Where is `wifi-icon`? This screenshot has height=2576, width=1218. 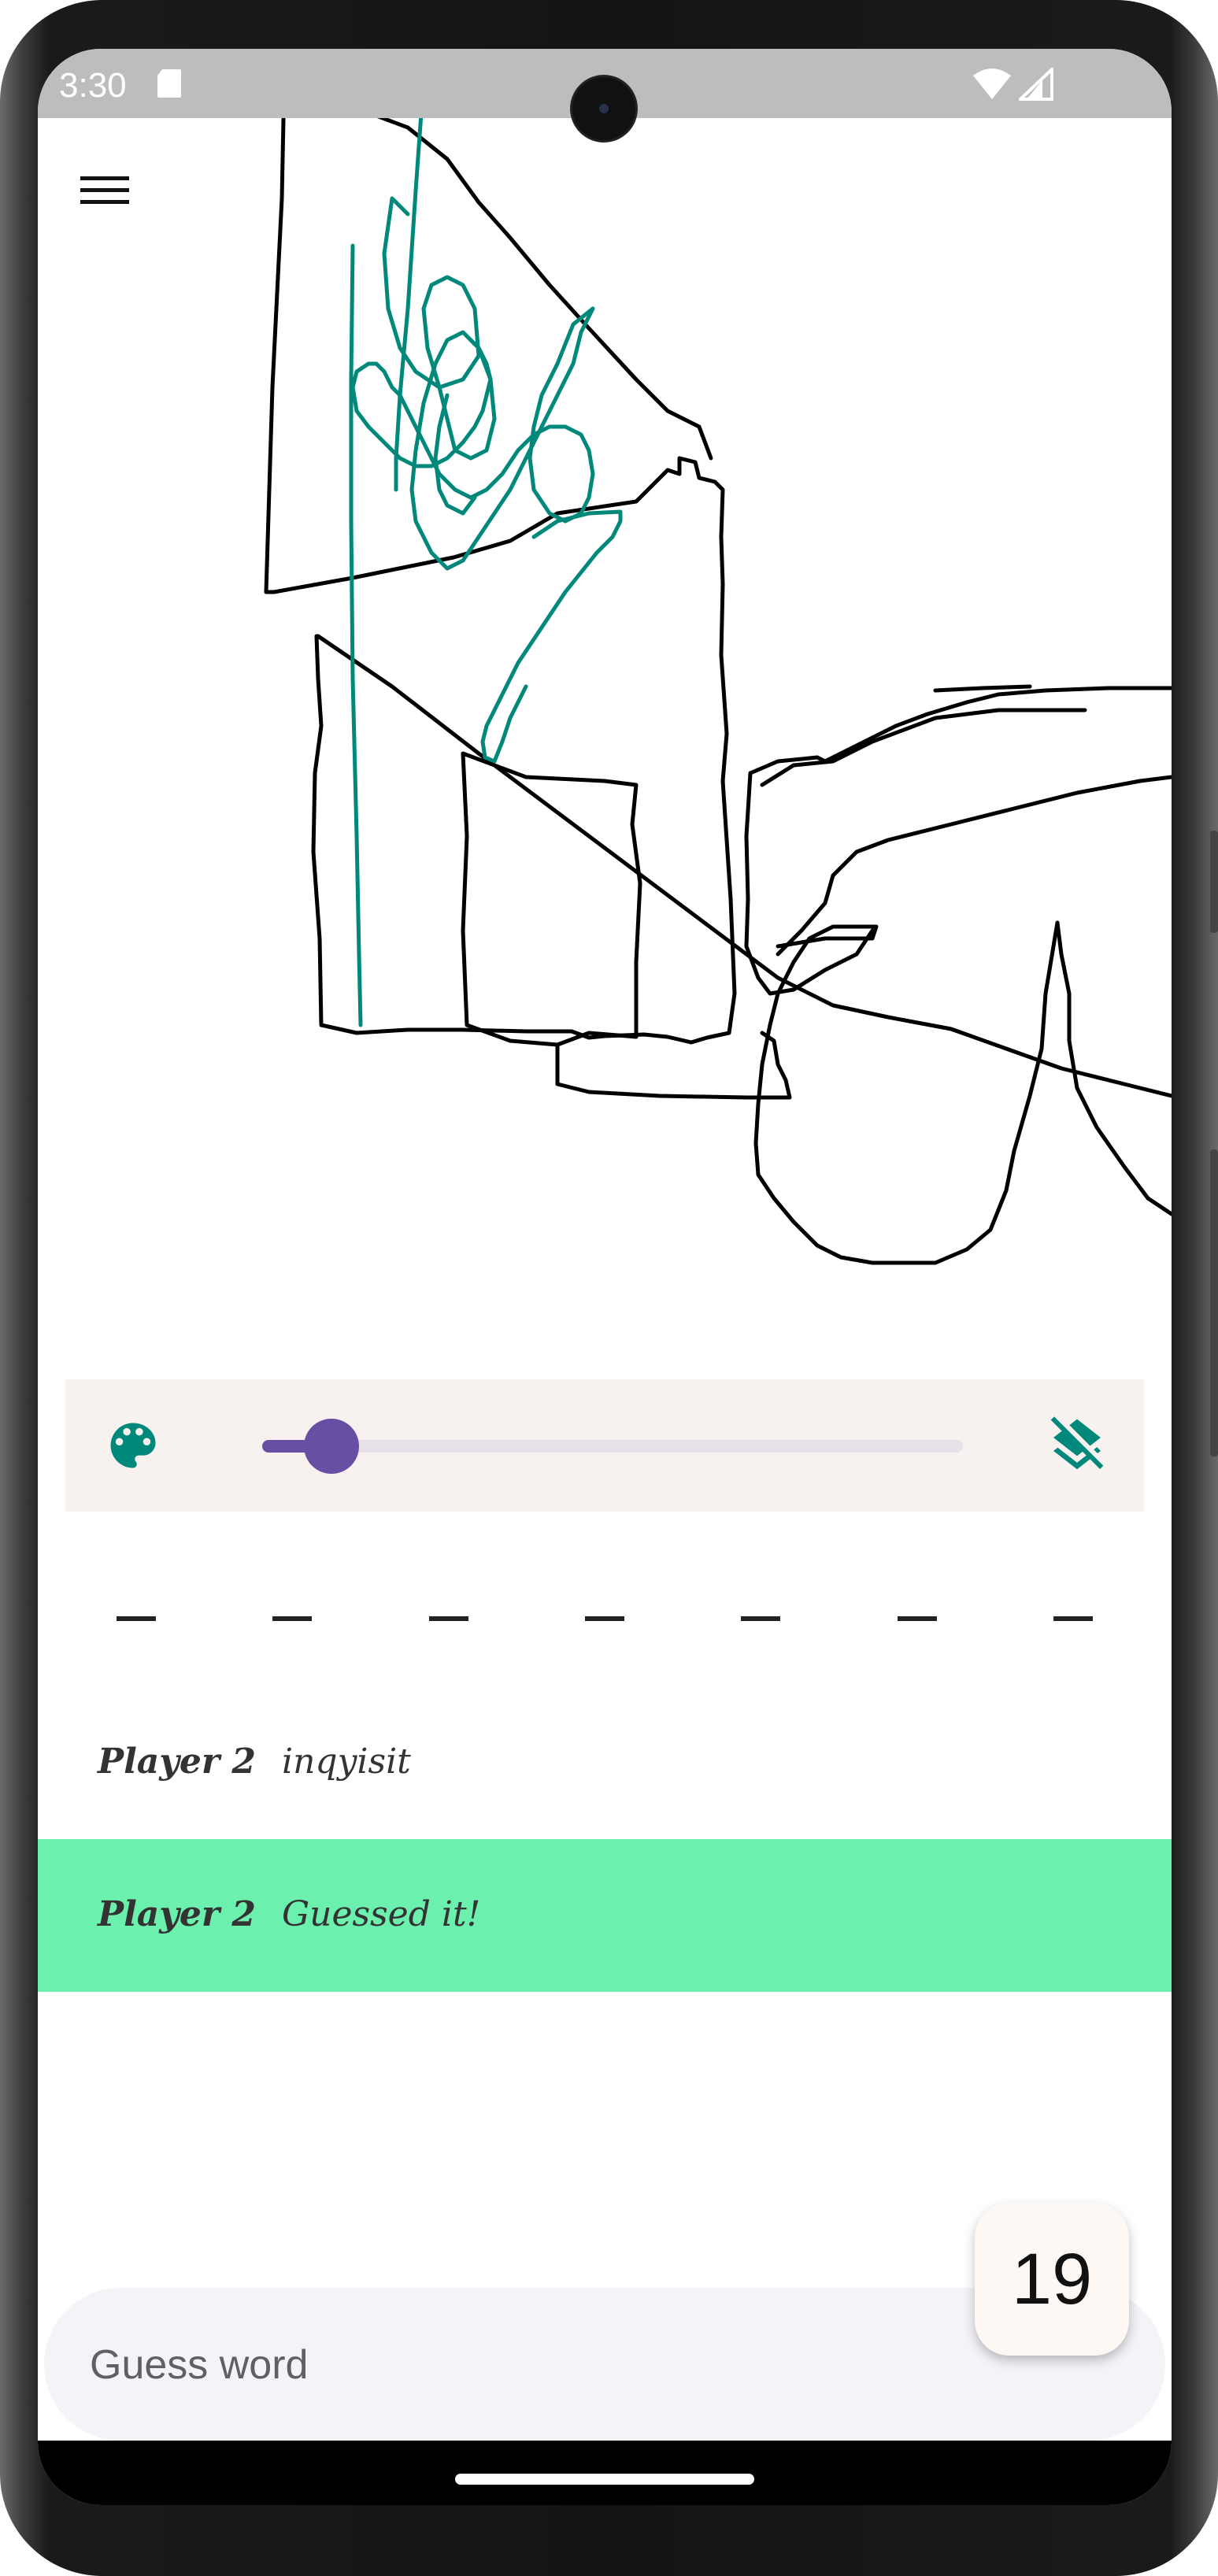
wifi-icon is located at coordinates (992, 83).